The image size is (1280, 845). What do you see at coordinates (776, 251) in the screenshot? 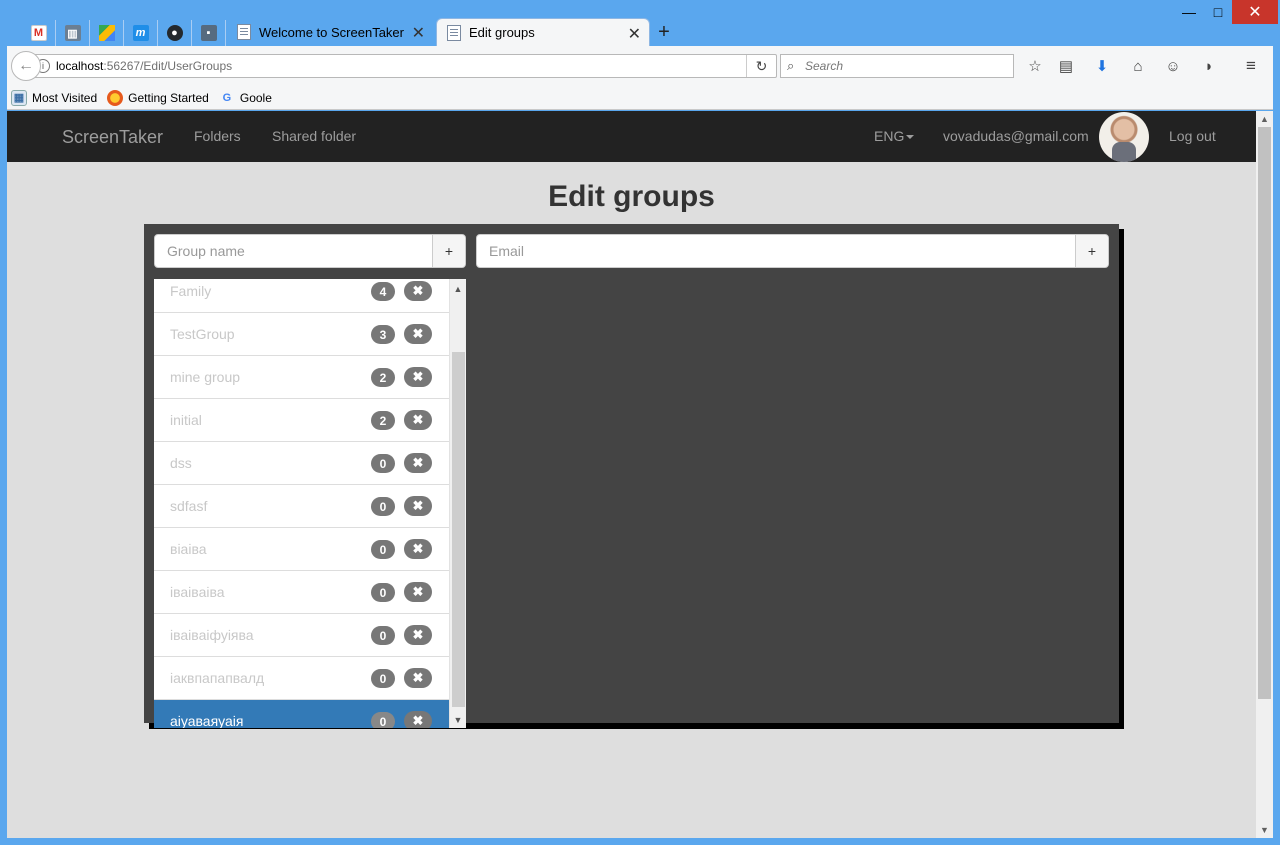
I see `email-input` at bounding box center [776, 251].